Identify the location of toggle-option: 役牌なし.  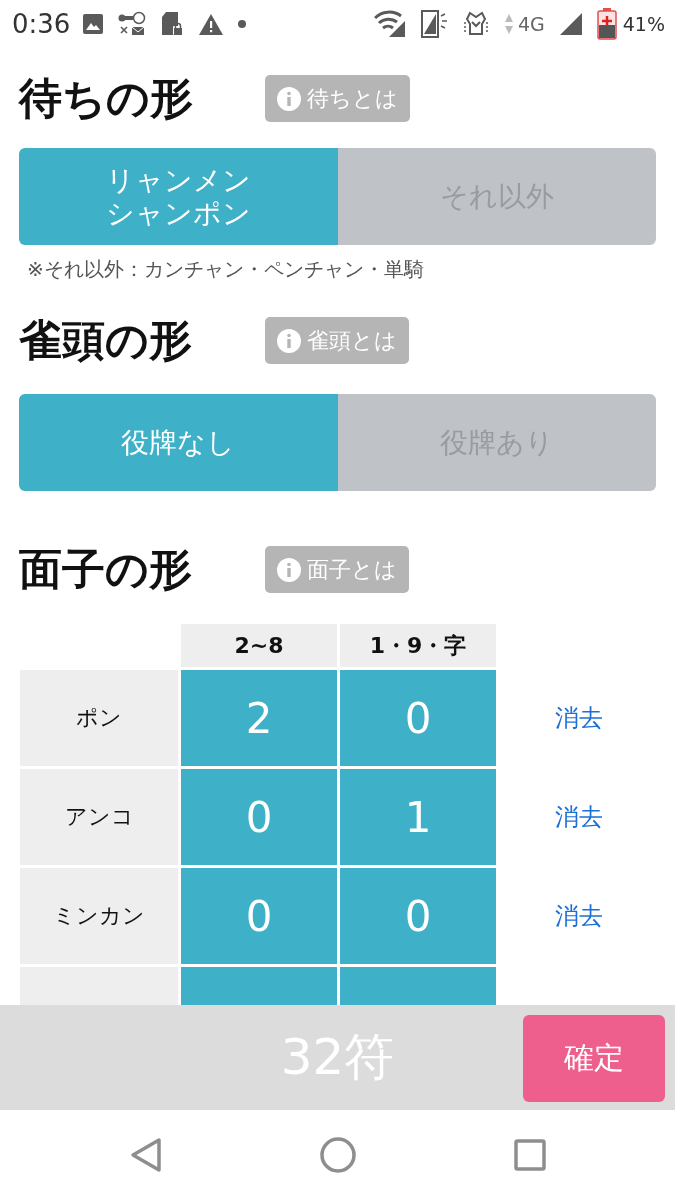
(178, 442).